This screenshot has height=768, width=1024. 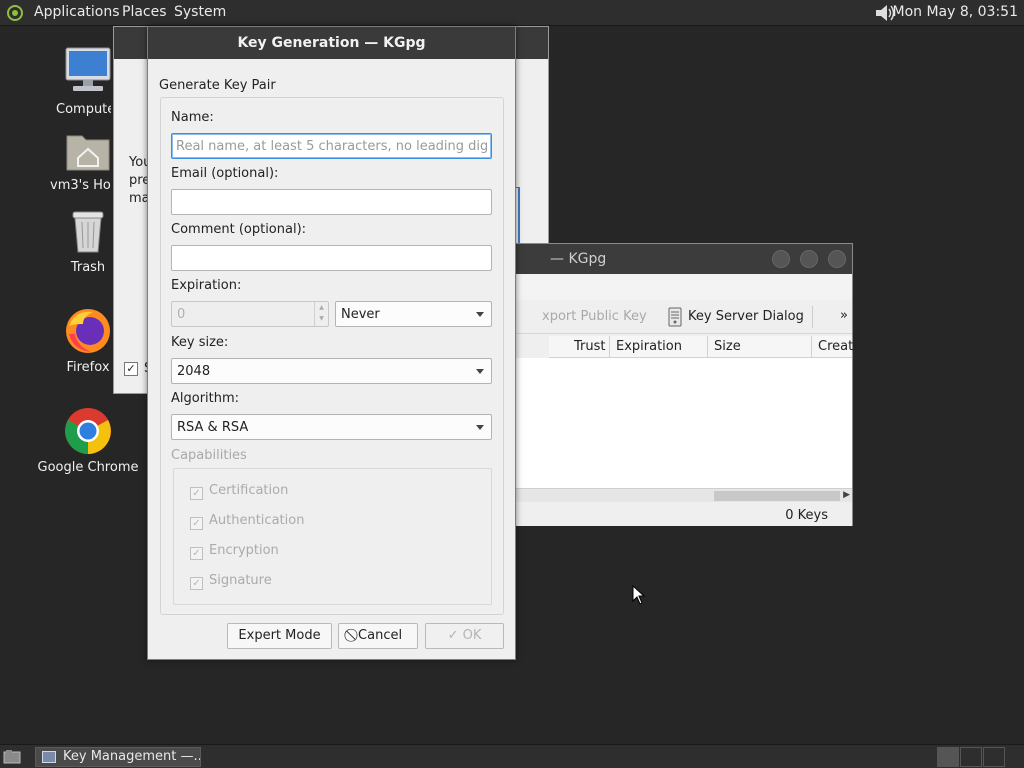 I want to click on export-public-key-button: xport Public Key, so click(x=594, y=316).